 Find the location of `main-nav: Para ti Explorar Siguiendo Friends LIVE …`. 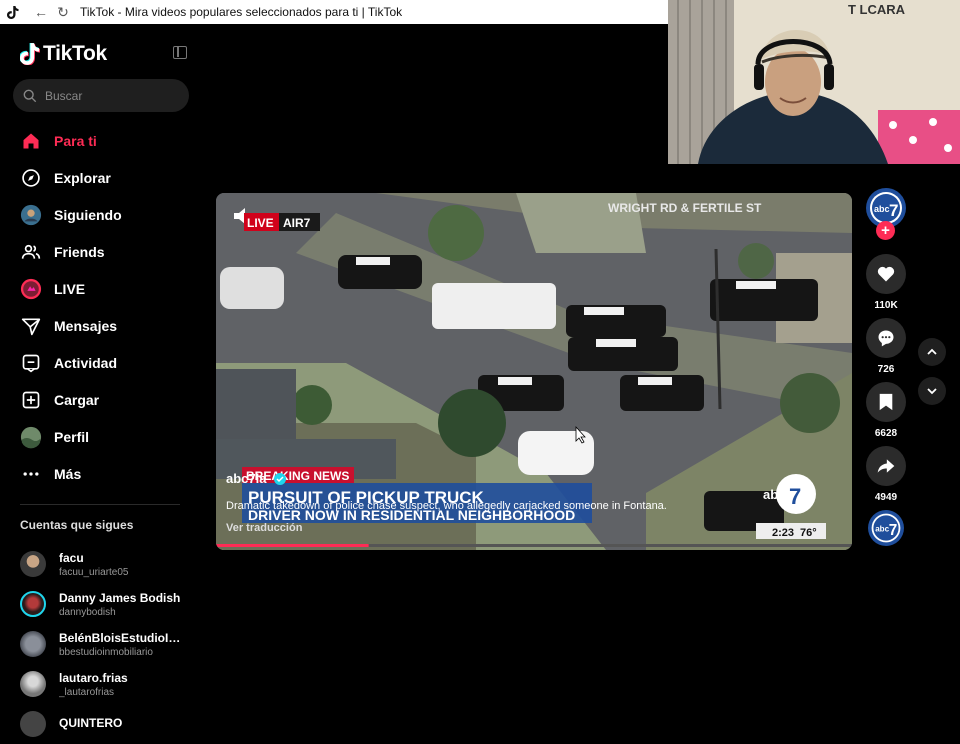

main-nav: Para ti Explorar Siguiendo Friends LIVE … is located at coordinates (100, 307).